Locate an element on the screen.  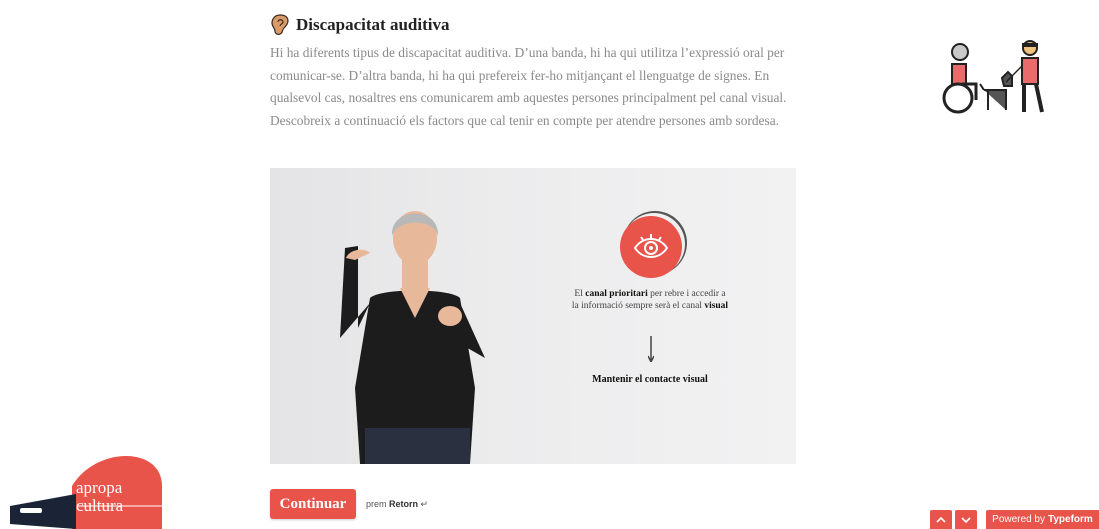
logo-text: apropa cultura is located at coordinates (116, 497).